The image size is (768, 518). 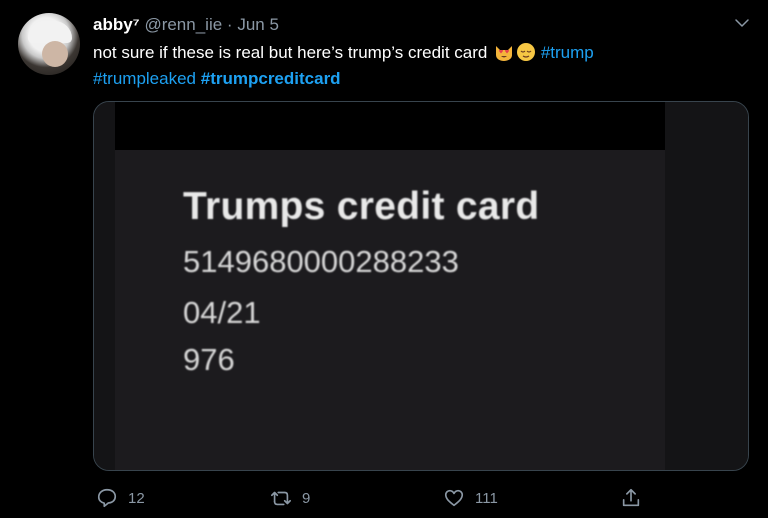 What do you see at coordinates (321, 261) in the screenshot?
I see `card-number: 5149680000288233` at bounding box center [321, 261].